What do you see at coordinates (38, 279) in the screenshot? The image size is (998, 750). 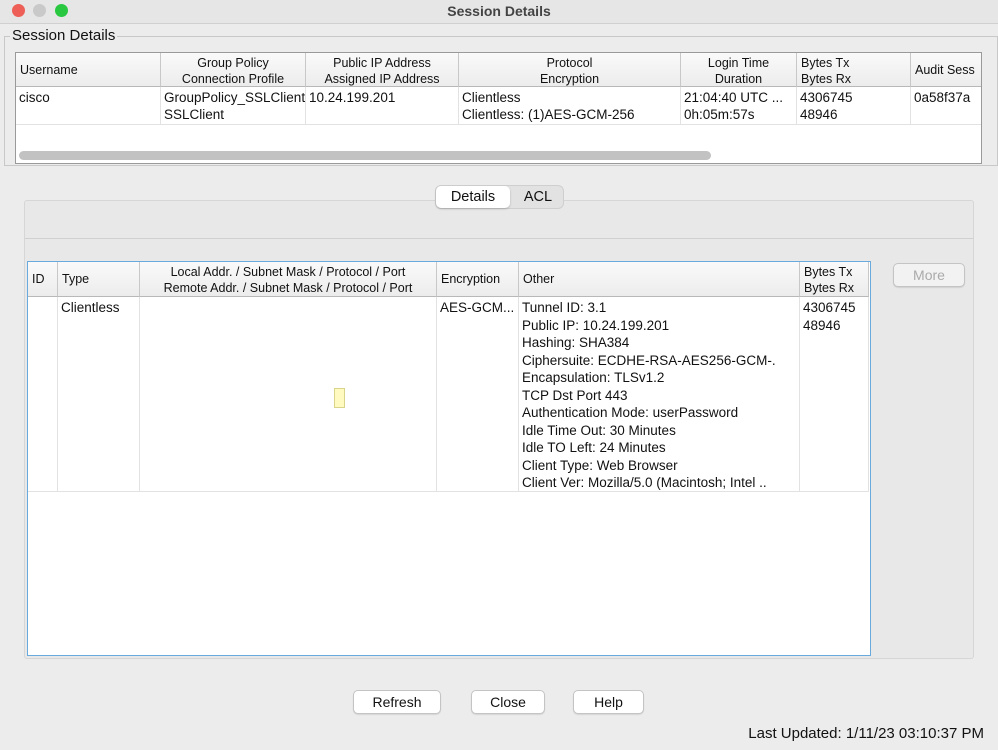 I see `column-header-label: ID` at bounding box center [38, 279].